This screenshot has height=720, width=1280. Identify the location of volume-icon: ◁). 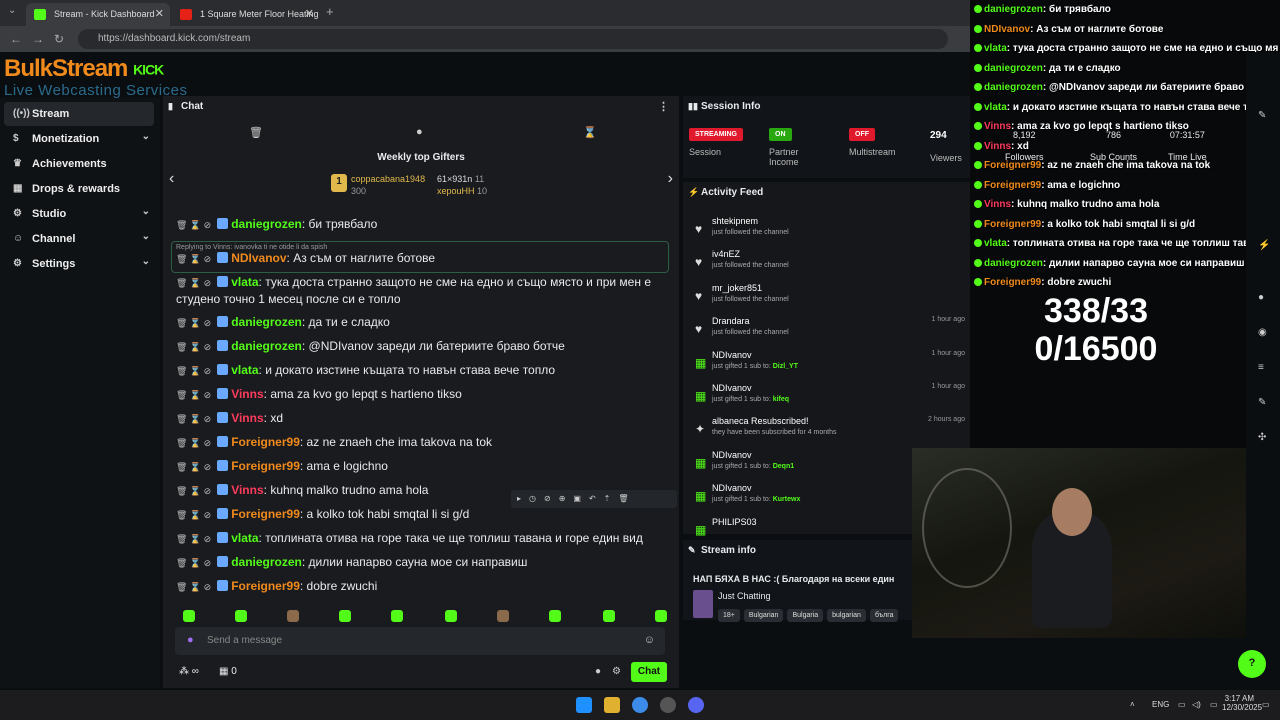
(1196, 704).